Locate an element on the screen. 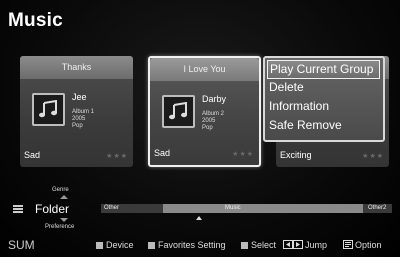  folder-icon is located at coordinates (18, 209).